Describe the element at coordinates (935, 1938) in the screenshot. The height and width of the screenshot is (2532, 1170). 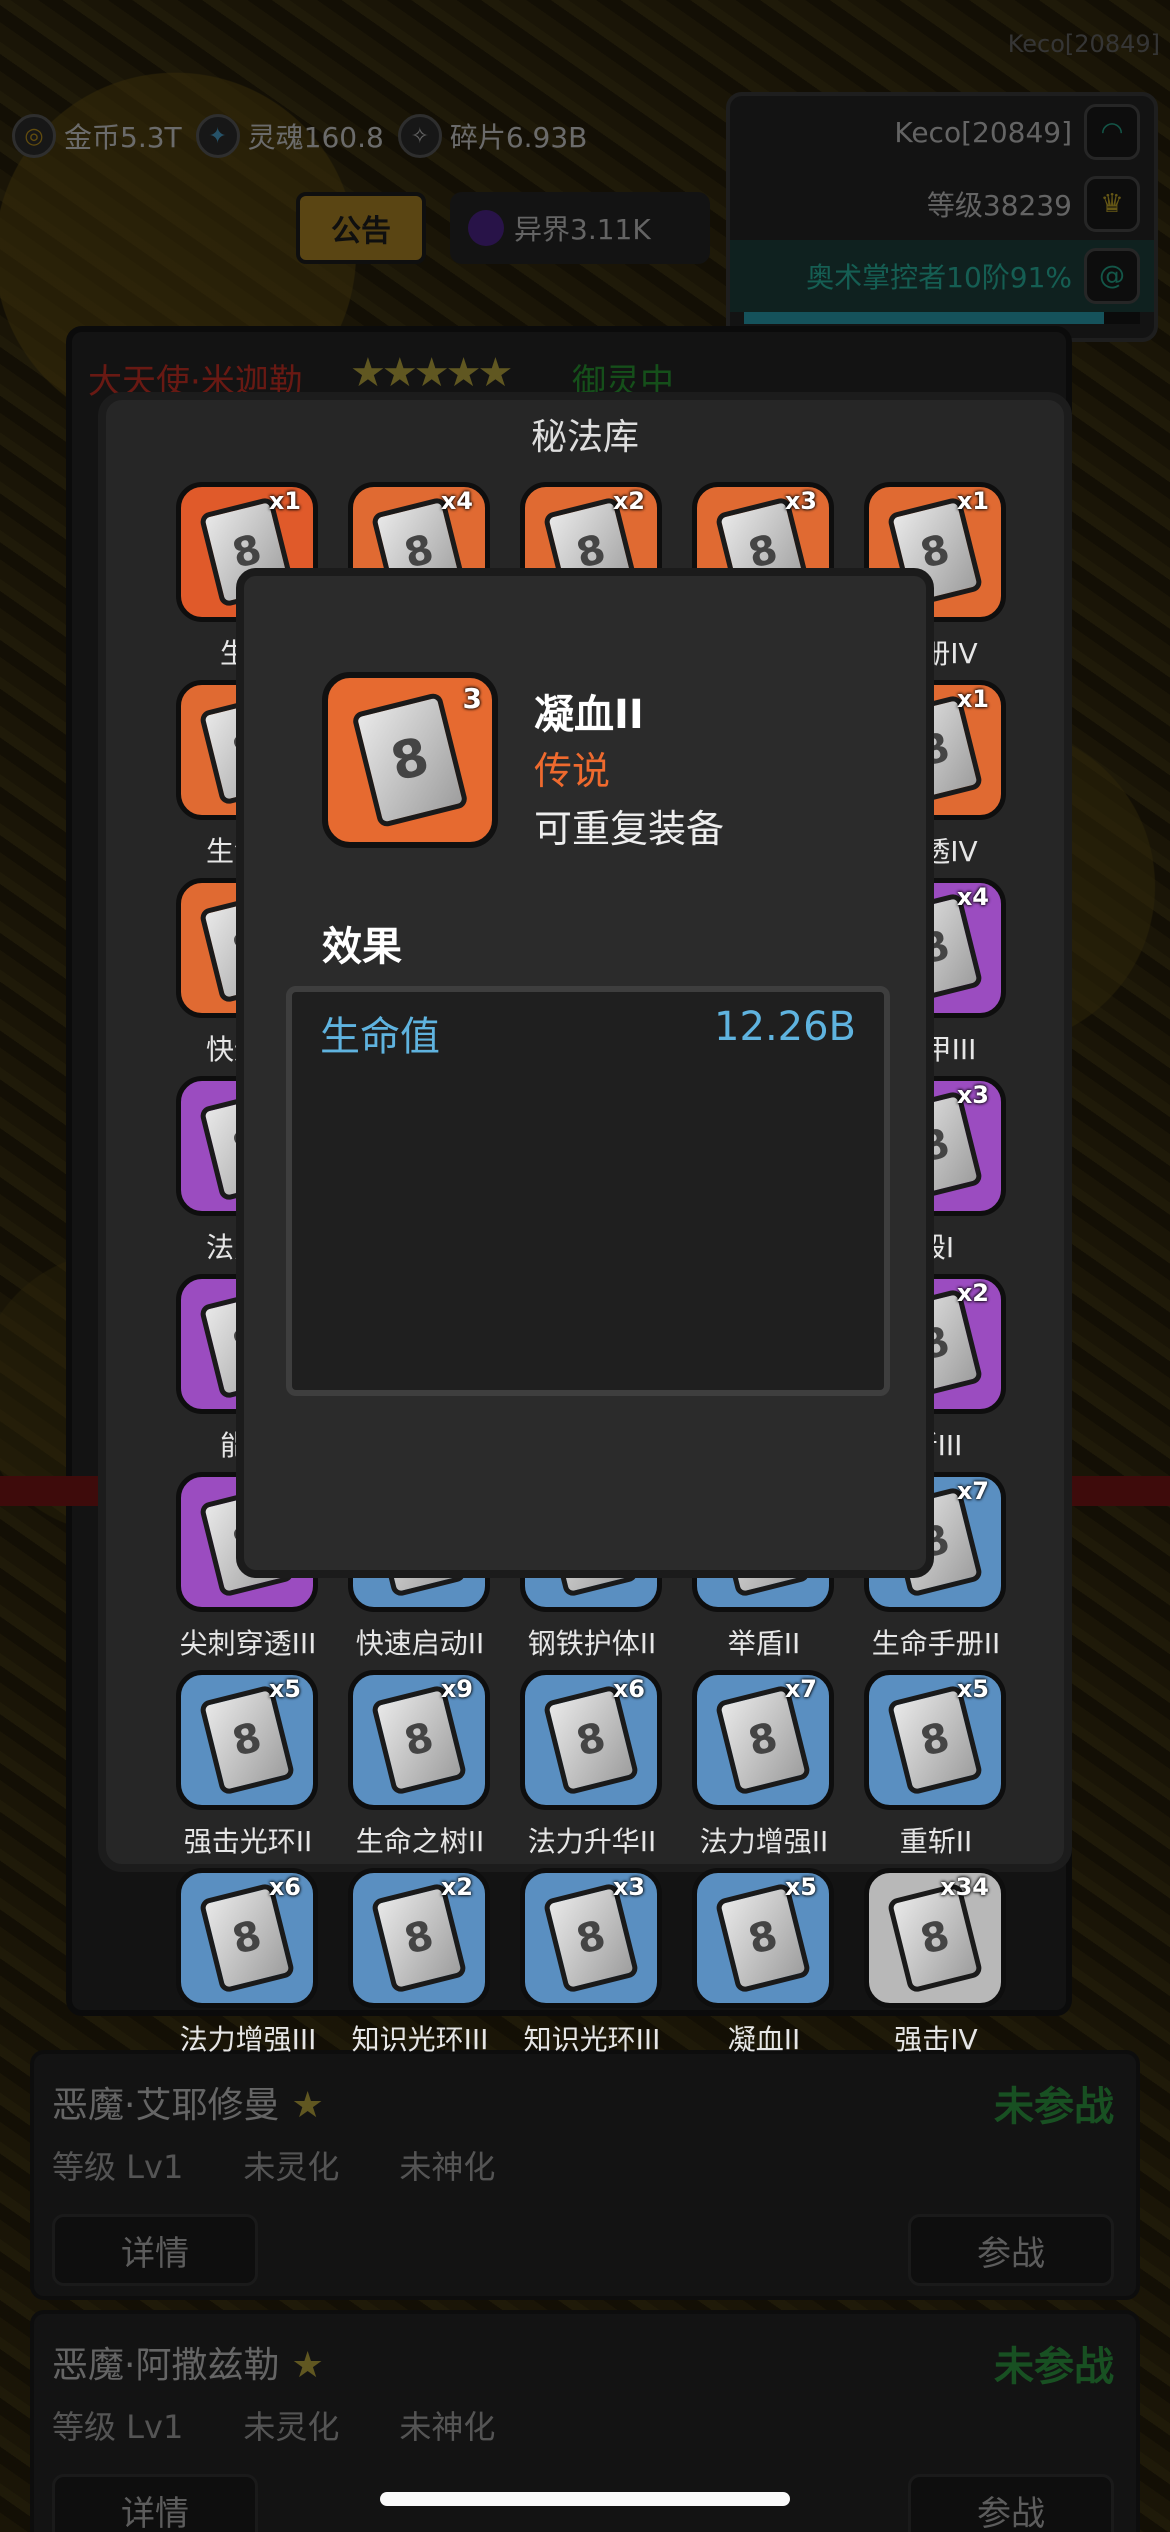
I see `arcane-item-tile: 8 x34` at that location.